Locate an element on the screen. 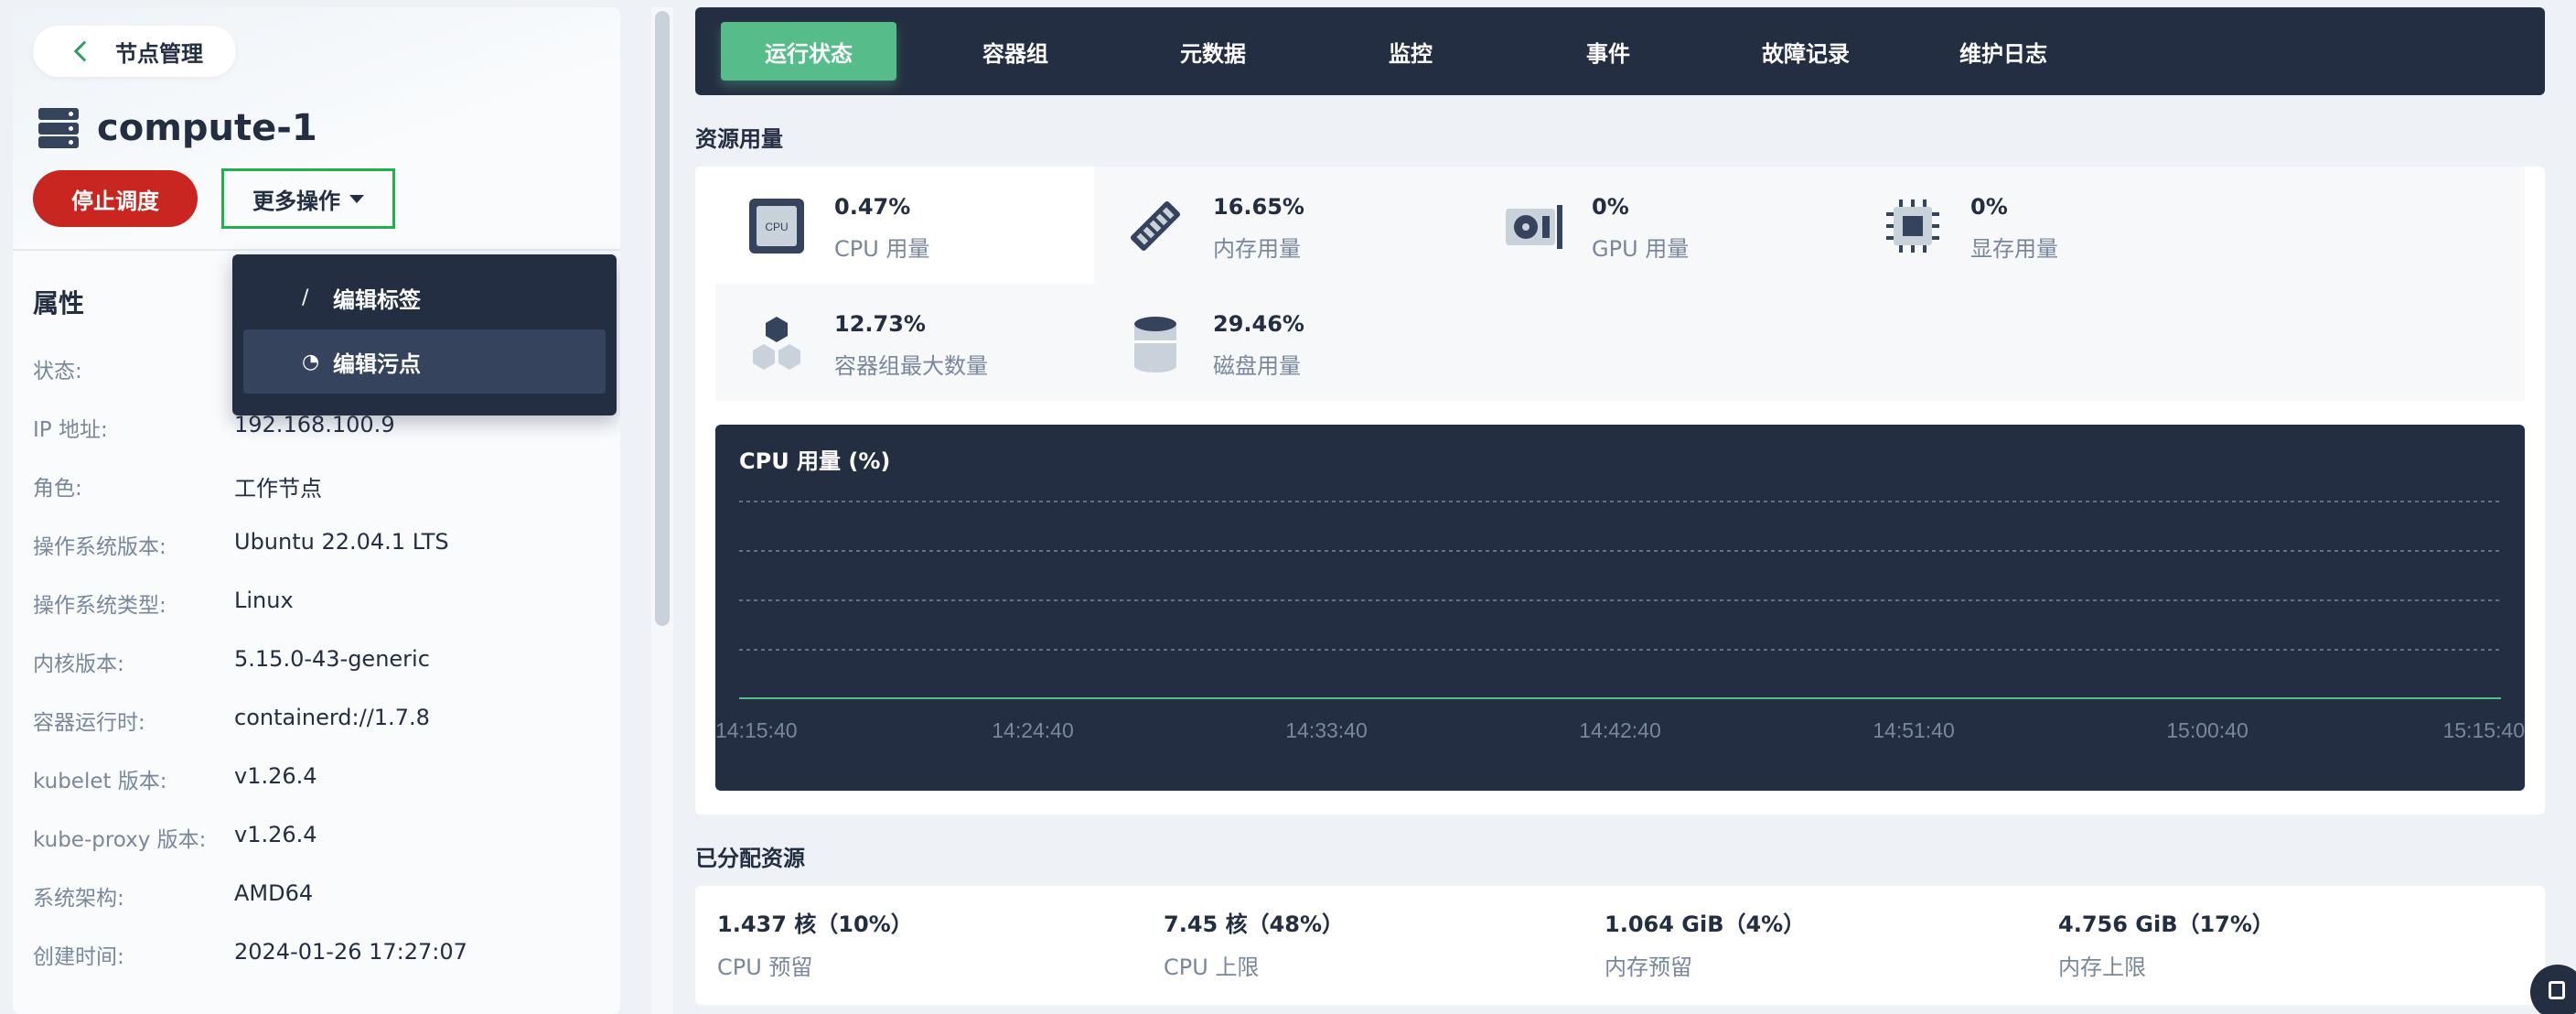  prop-row-created: 创建时间: 2024-01-26 17:27:07 is located at coordinates (250, 954).